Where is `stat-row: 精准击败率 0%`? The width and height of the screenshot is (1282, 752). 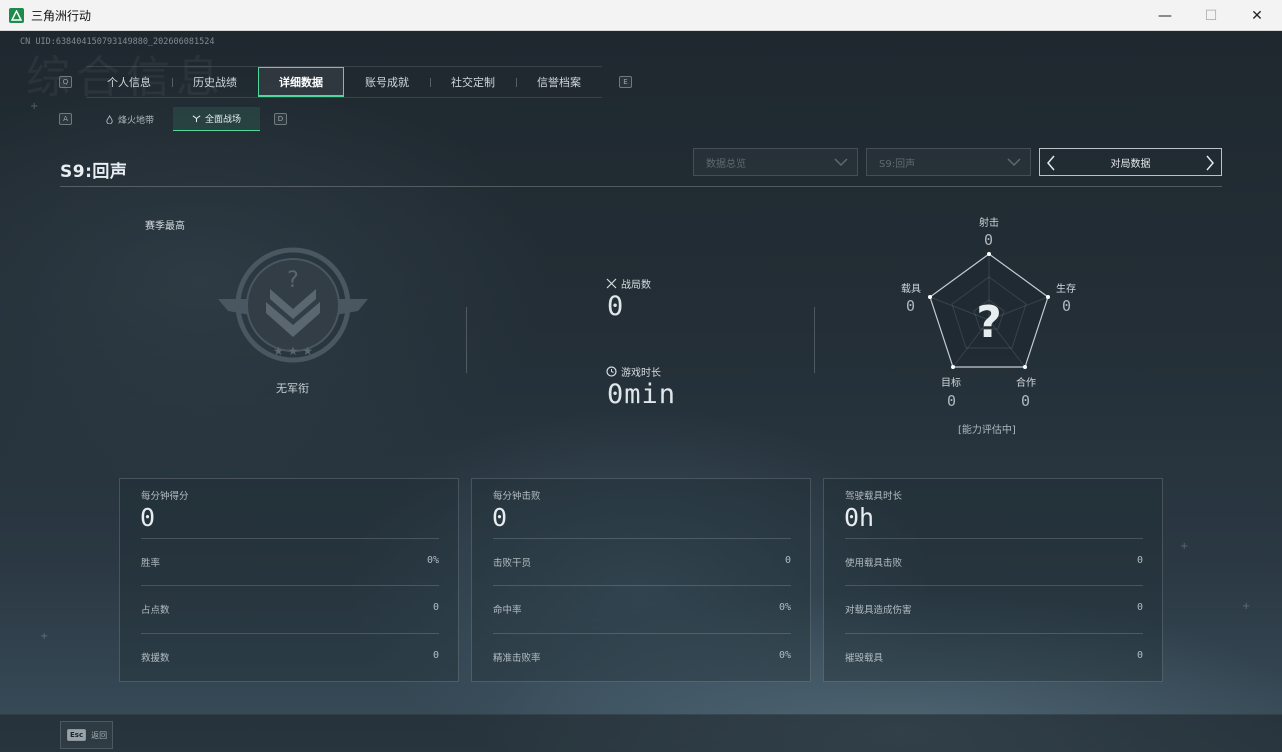
stat-row: 精准击败率 0% is located at coordinates (642, 656).